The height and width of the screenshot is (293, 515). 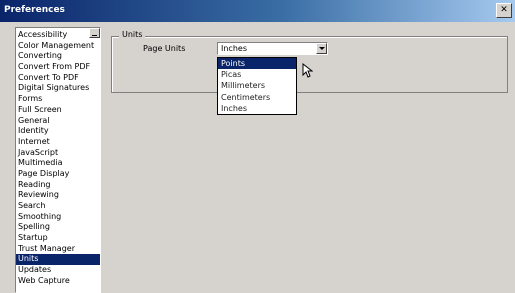 What do you see at coordinates (58, 142) in the screenshot?
I see `category-item: Internet` at bounding box center [58, 142].